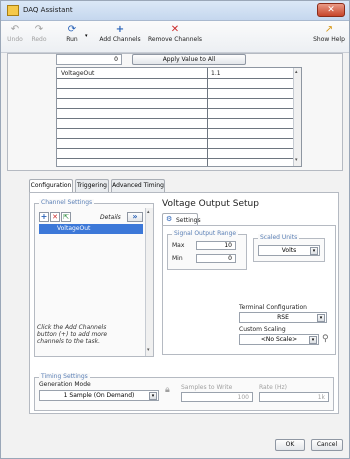 This screenshot has height=459, width=350. What do you see at coordinates (66, 217) in the screenshot?
I see `channel-view-icon: ⇱` at bounding box center [66, 217].